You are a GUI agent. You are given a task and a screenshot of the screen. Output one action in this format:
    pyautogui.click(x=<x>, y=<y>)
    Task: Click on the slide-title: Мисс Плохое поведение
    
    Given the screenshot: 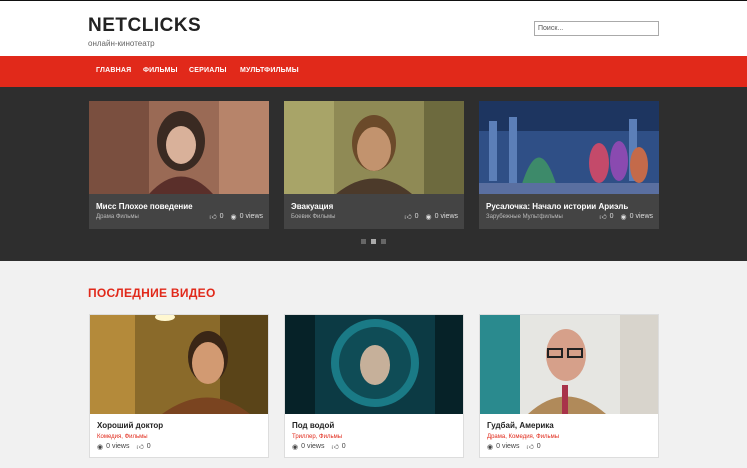 What is the action you would take?
    pyautogui.click(x=144, y=206)
    